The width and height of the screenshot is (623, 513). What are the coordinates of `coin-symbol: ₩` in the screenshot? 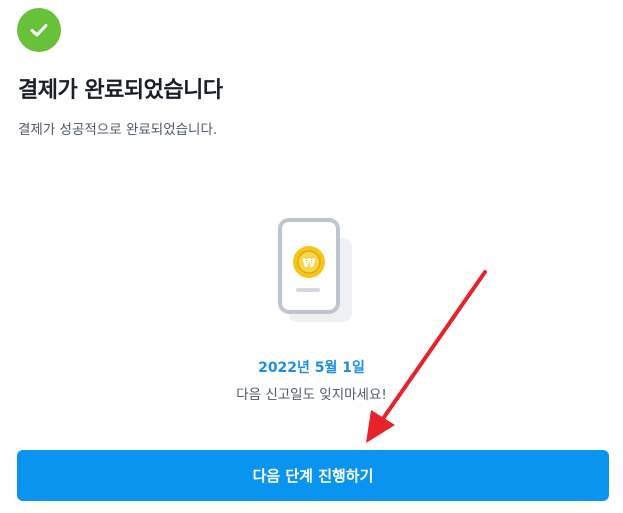 It's located at (309, 263).